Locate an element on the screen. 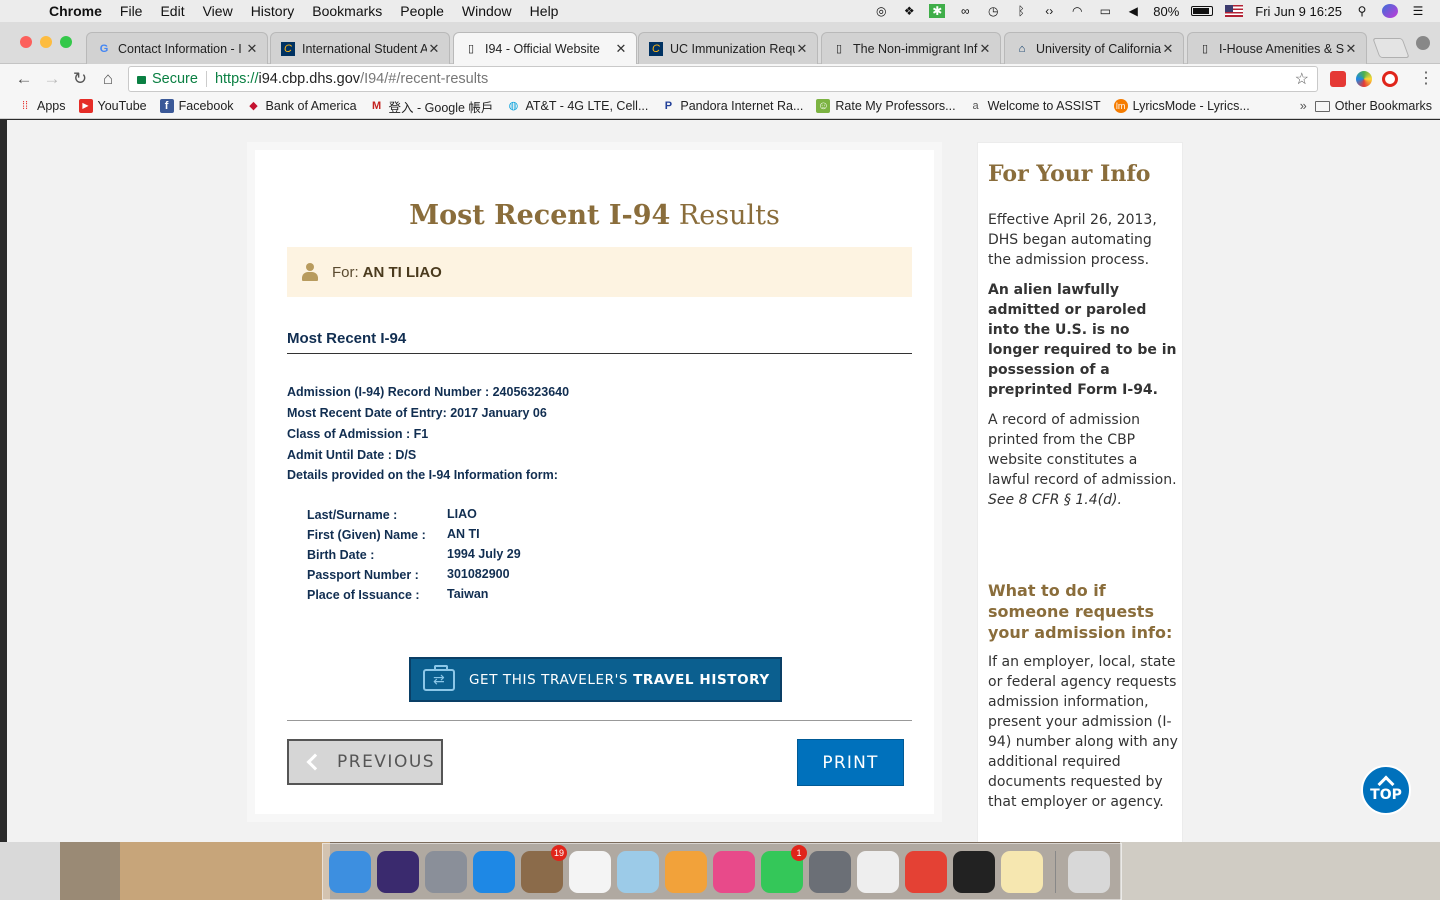 The height and width of the screenshot is (900, 1440). home-button-icon: ⌂ is located at coordinates (108, 79).